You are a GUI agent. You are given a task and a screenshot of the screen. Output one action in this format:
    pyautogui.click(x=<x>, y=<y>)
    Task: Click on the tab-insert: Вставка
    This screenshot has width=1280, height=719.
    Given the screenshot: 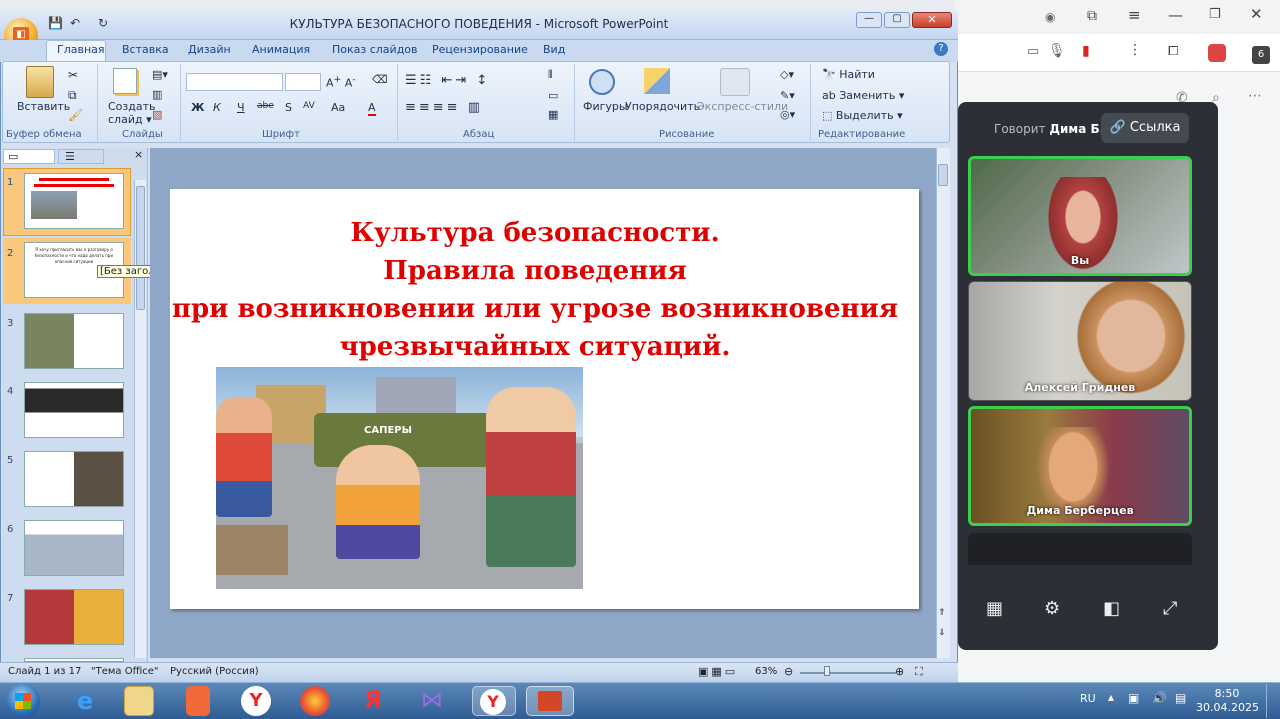 What is the action you would take?
    pyautogui.click(x=145, y=49)
    